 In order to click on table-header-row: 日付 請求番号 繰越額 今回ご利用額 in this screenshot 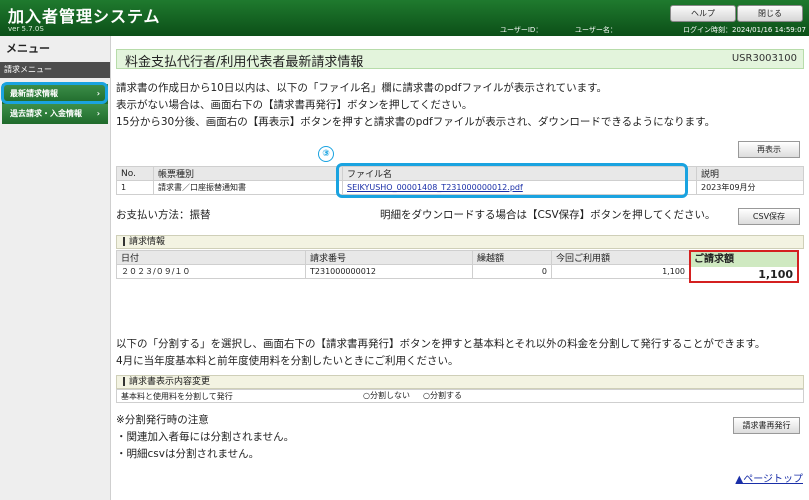, I will do `click(403, 257)`.